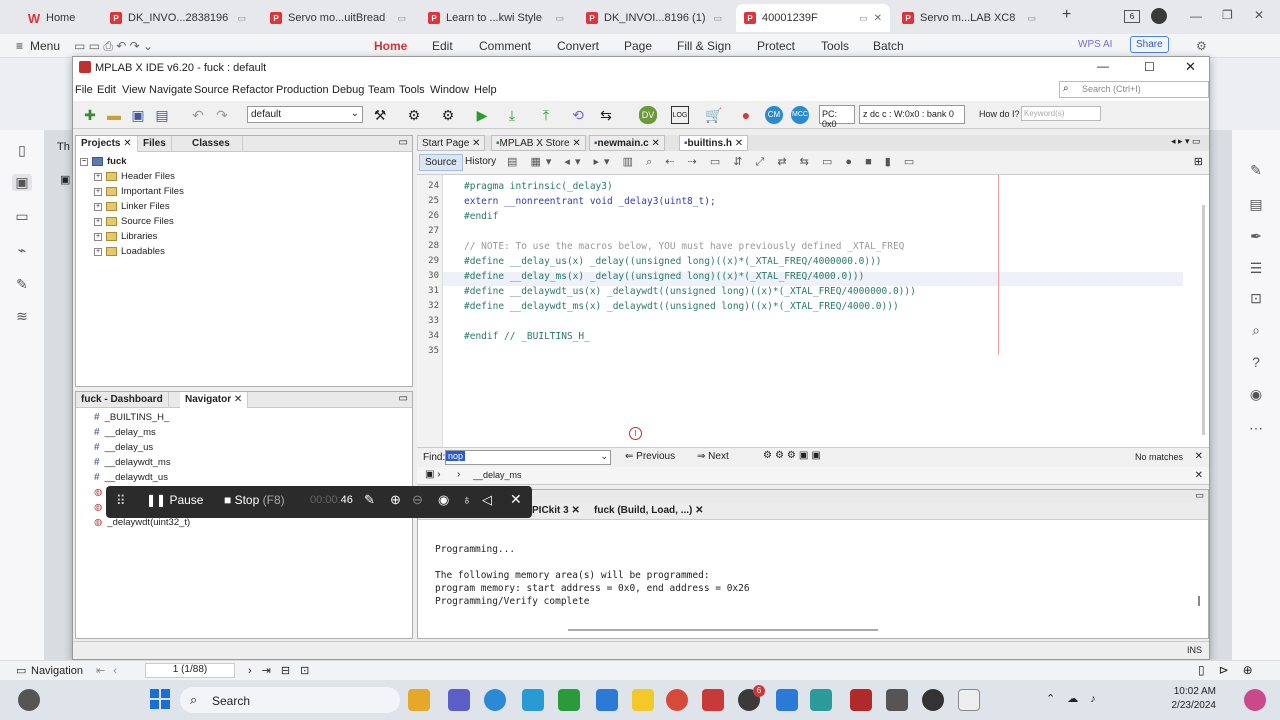  Describe the element at coordinates (643, 700) in the screenshot. I see `folder-icon` at that location.